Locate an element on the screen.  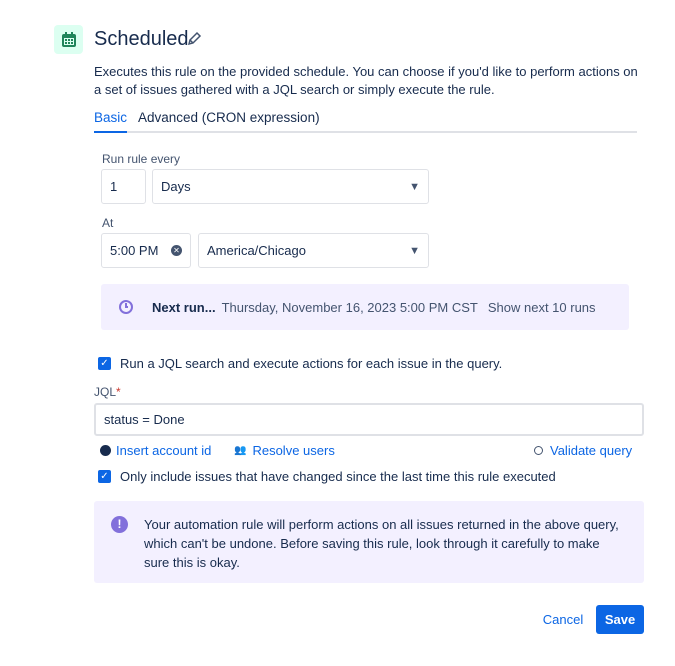
tab-basic: Basic is located at coordinates (111, 121).